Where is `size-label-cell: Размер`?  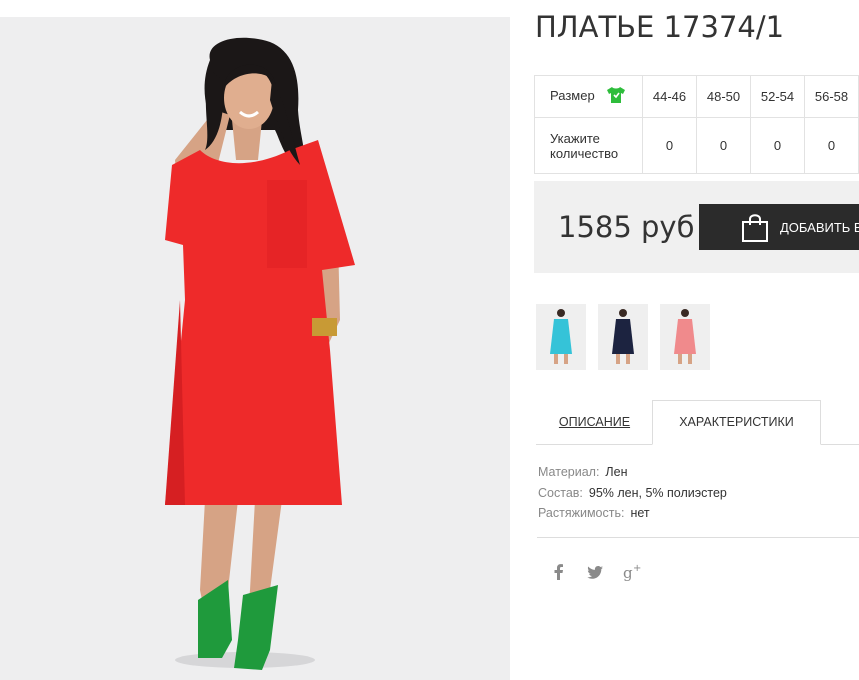
size-label-cell: Размер is located at coordinates (588, 96).